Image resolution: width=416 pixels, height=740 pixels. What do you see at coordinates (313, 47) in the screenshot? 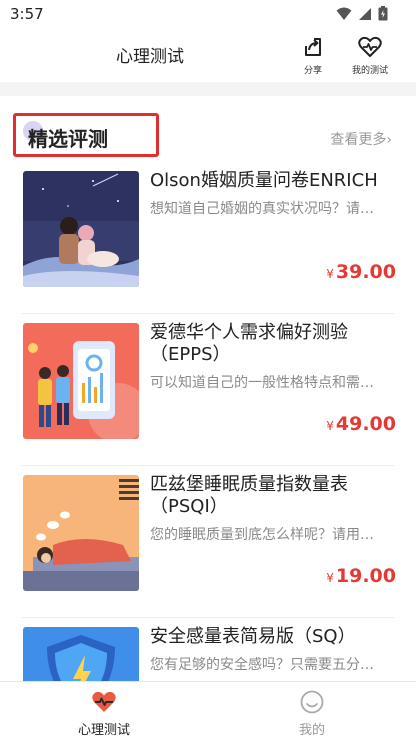
I see `share-icon` at bounding box center [313, 47].